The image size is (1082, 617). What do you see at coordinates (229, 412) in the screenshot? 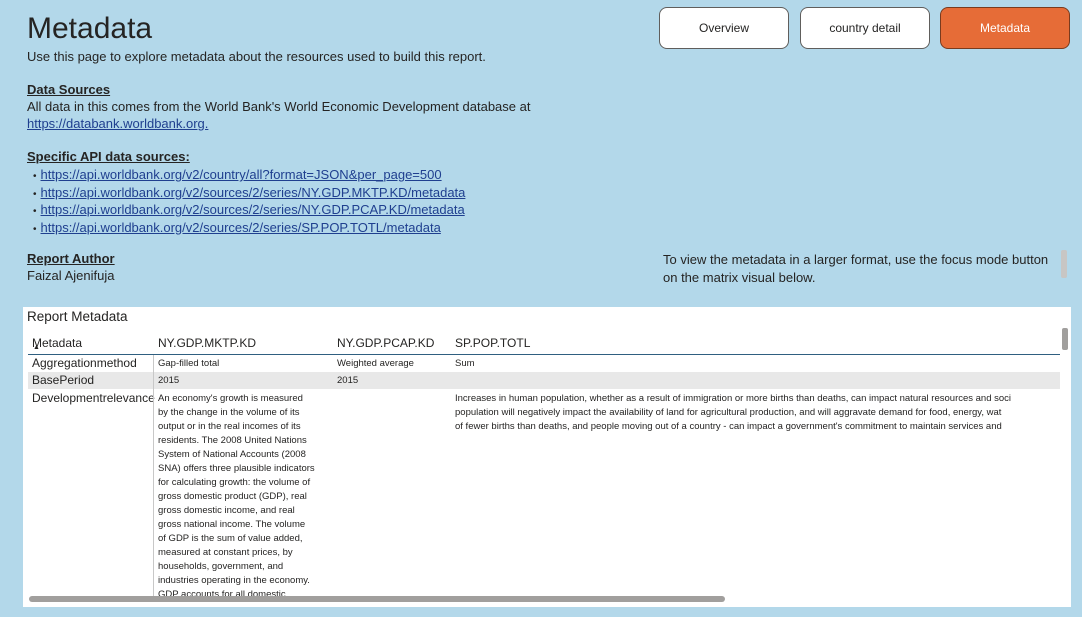
I see `text-line: by the change in the volume of its` at bounding box center [229, 412].